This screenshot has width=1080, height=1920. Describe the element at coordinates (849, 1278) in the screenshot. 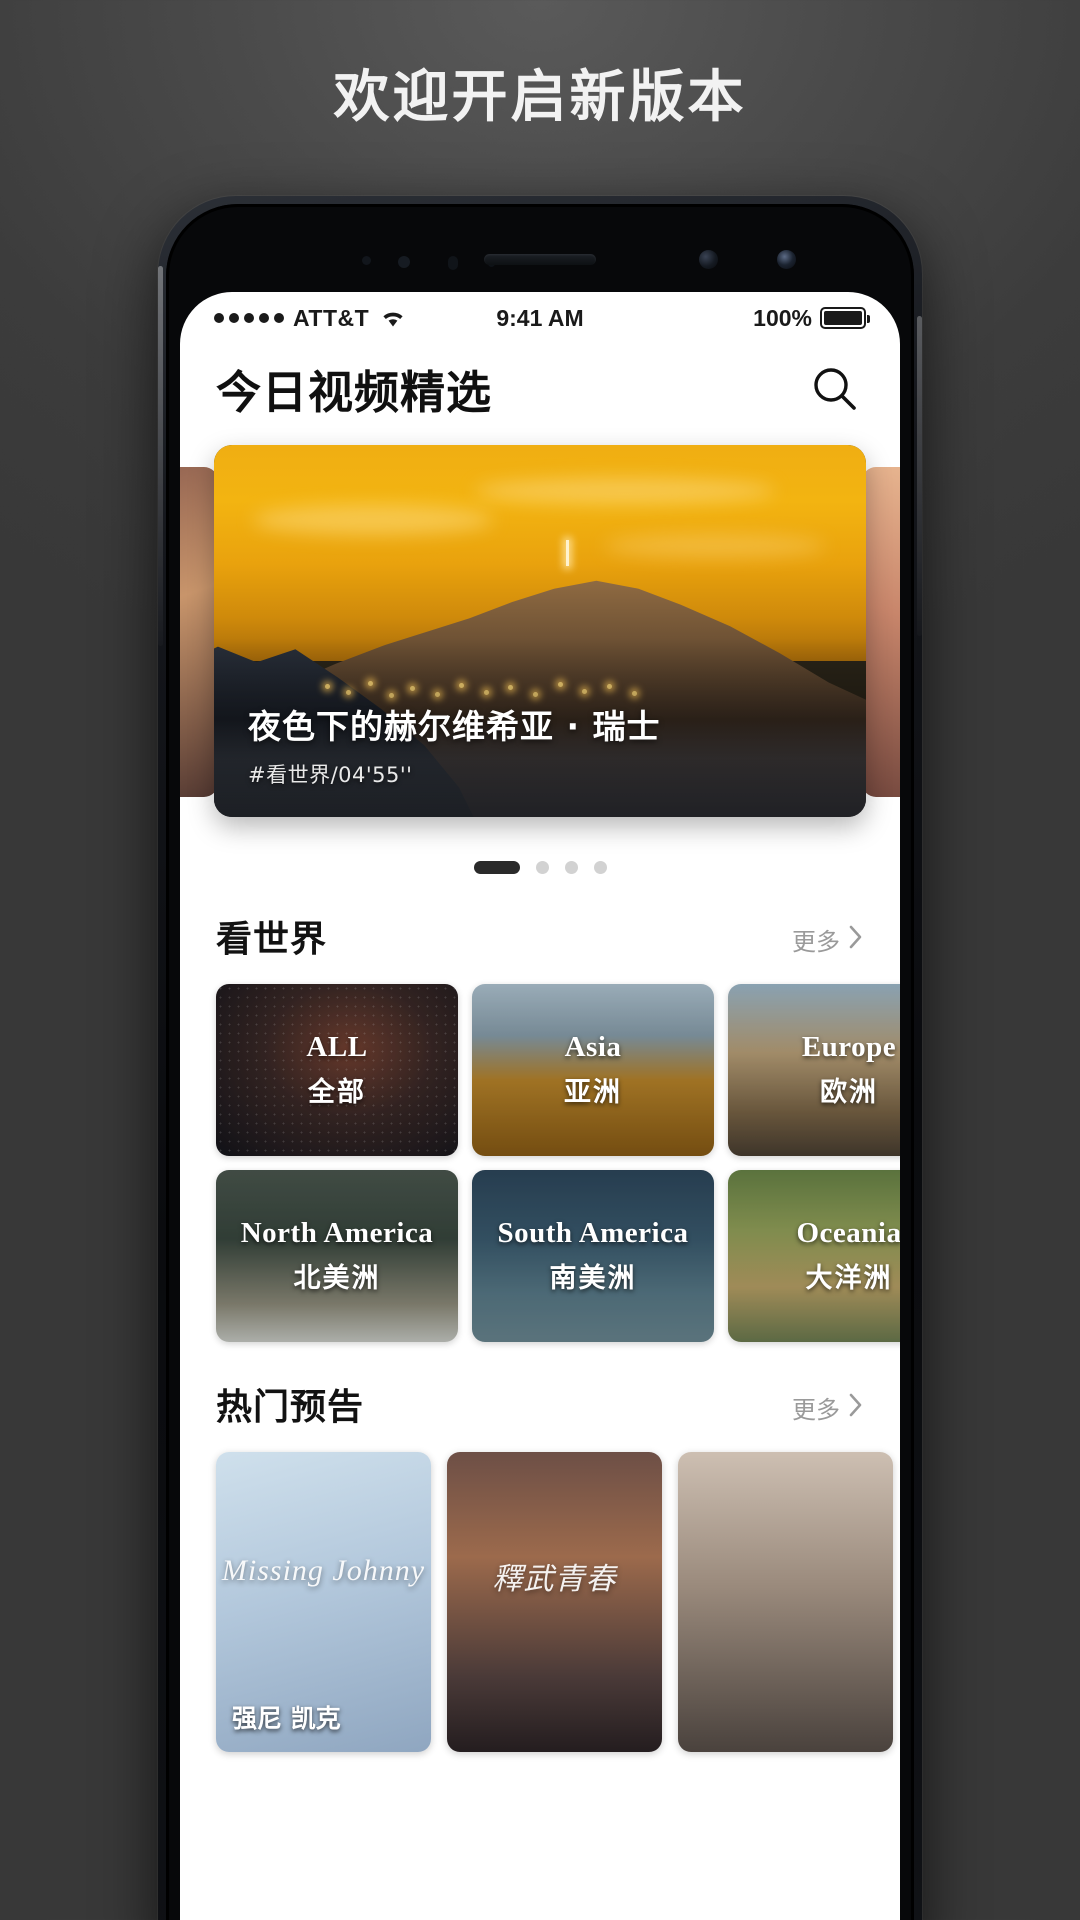

I see `category-label-cn: 大洋洲` at that location.